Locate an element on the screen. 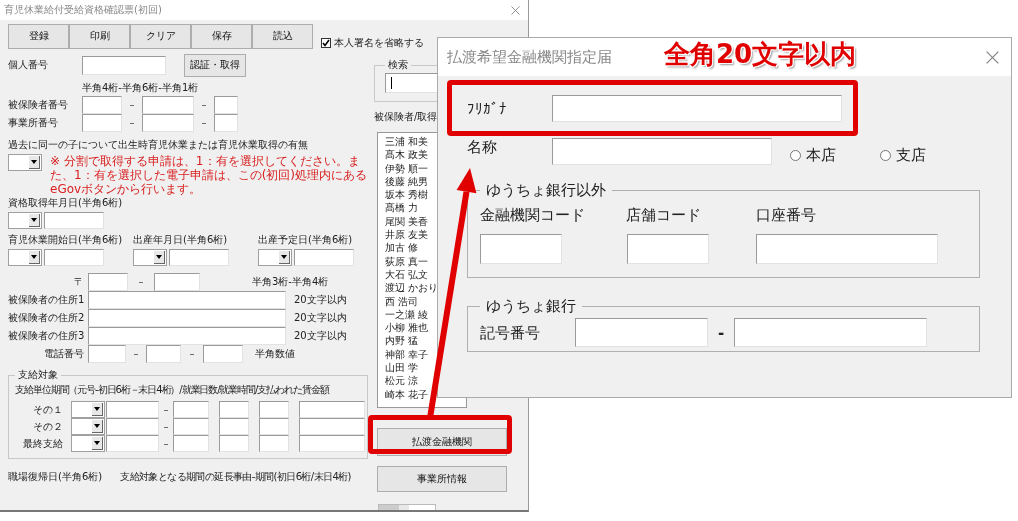 This screenshot has height=521, width=1018. group-title: ゆうちょ銀行 is located at coordinates (531, 306).